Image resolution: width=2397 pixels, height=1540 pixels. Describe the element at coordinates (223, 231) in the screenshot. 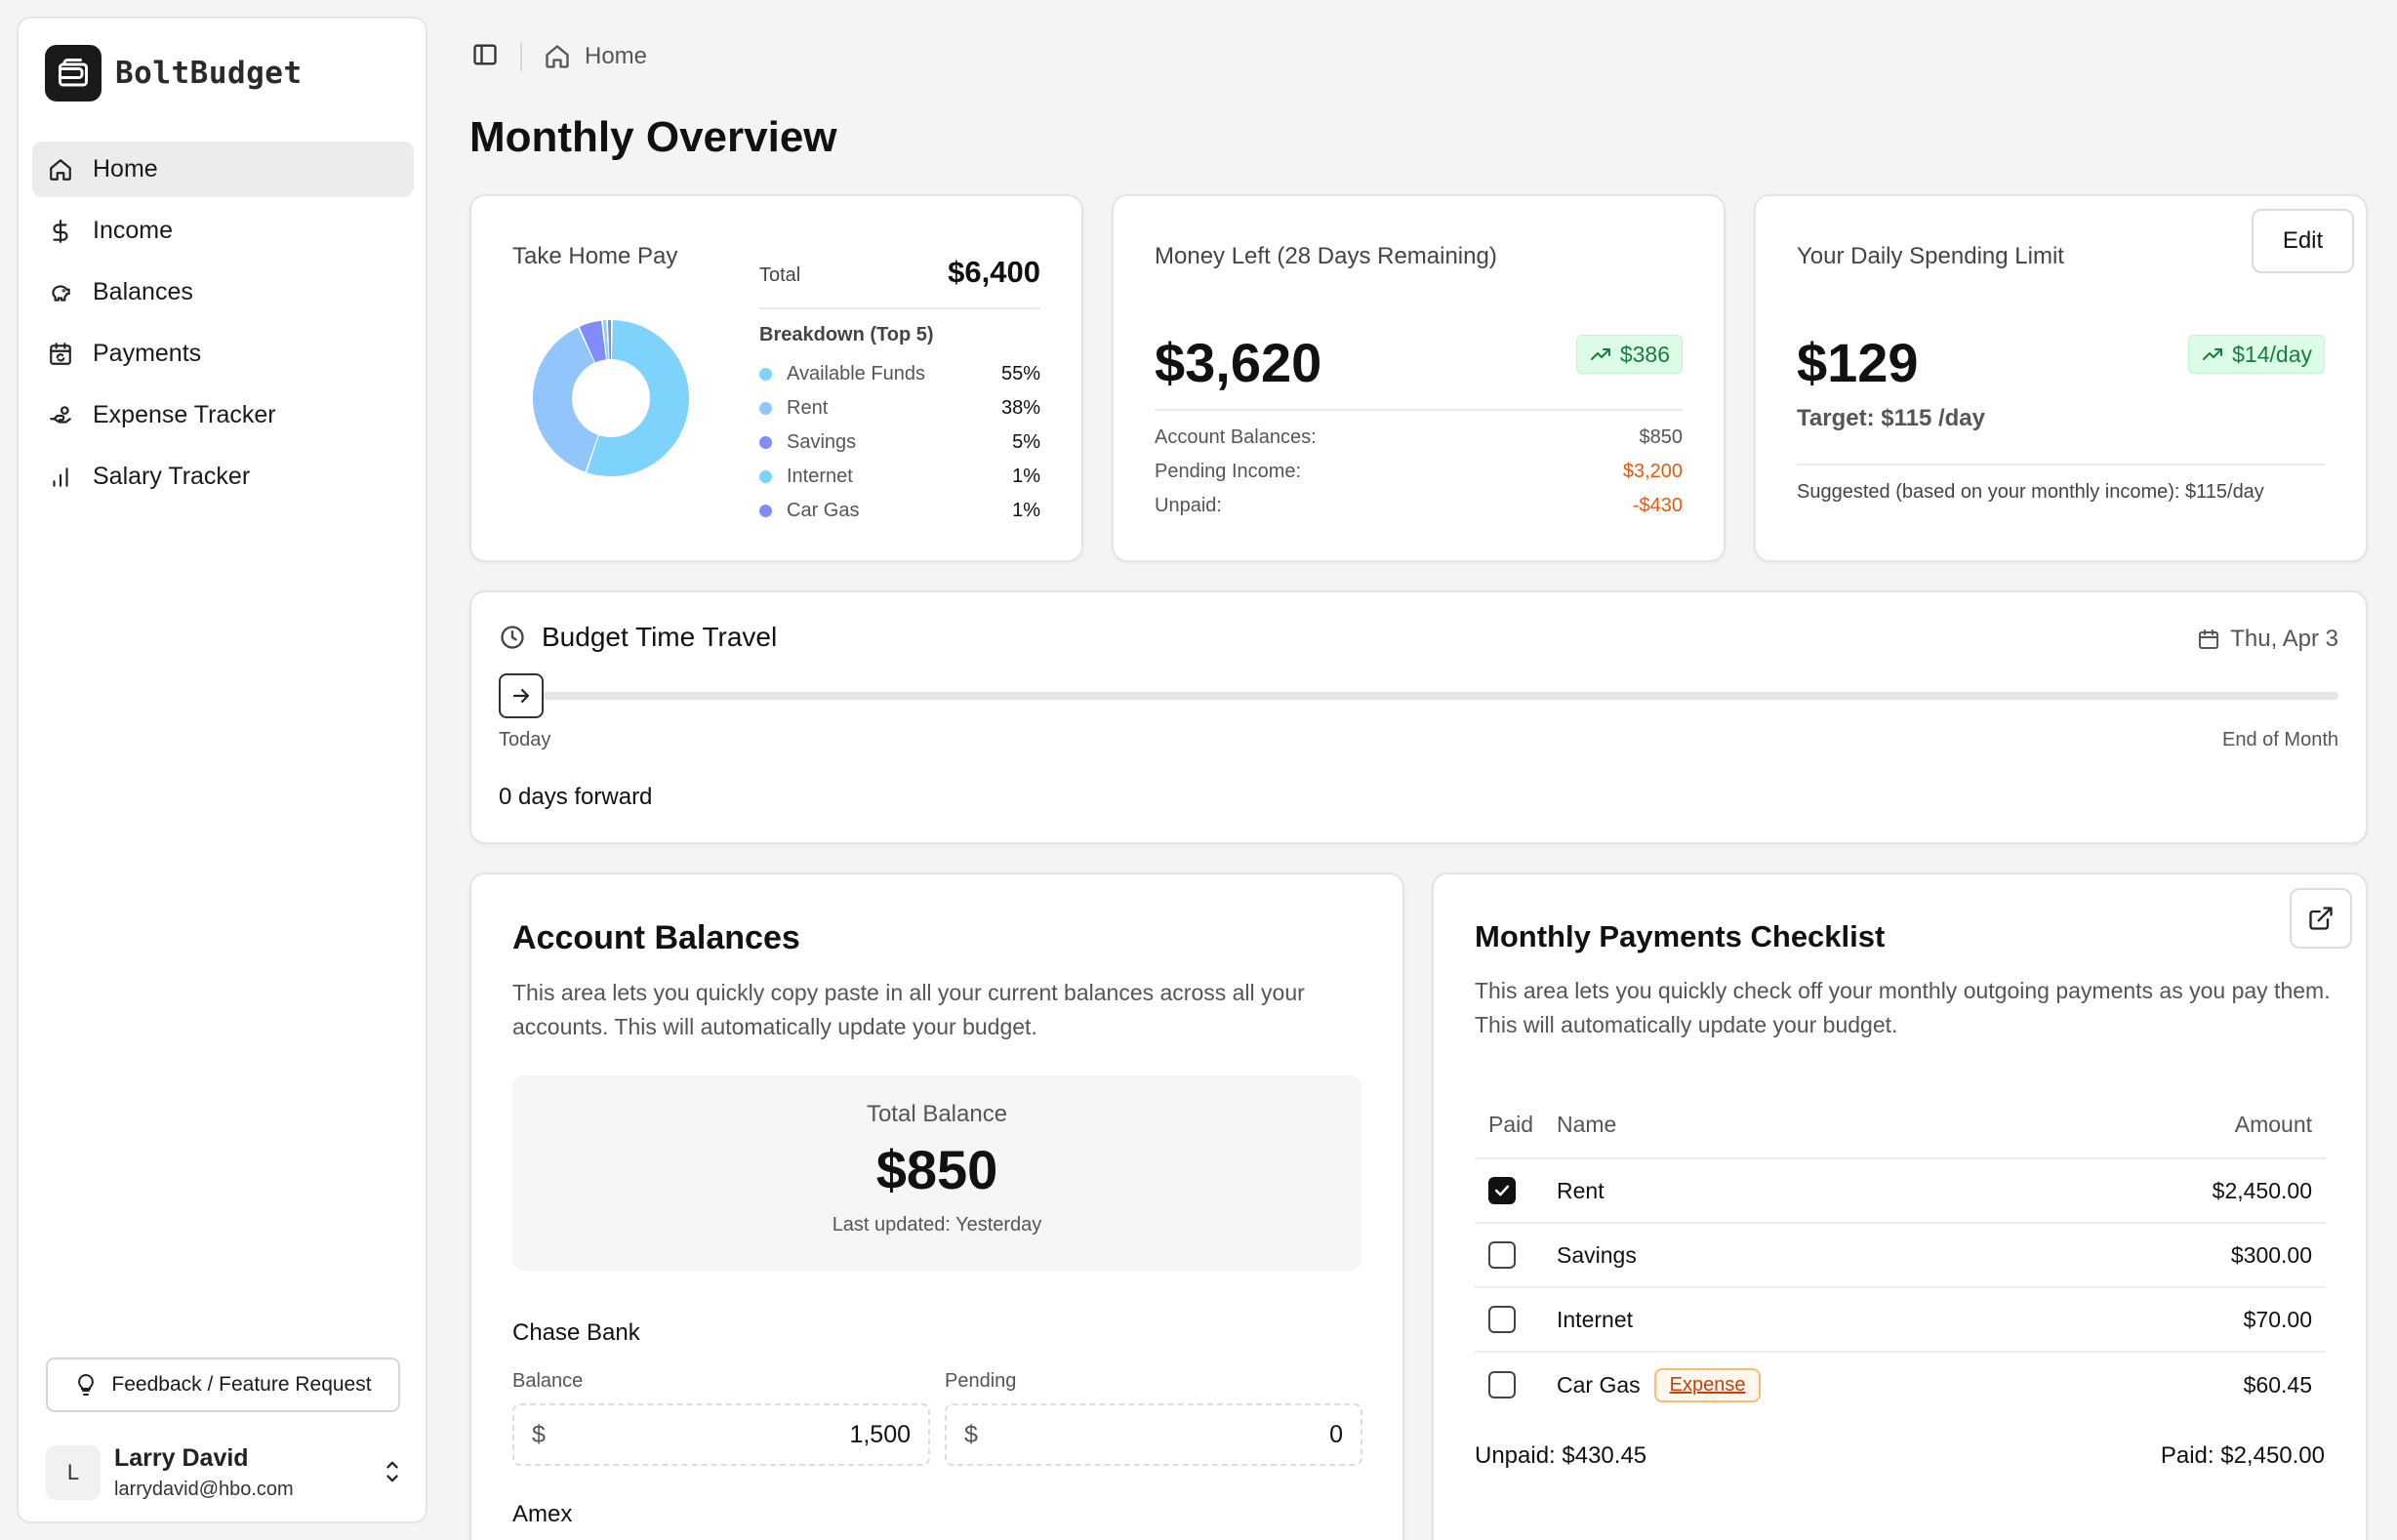

I see `sidebar-item-income: Income` at that location.